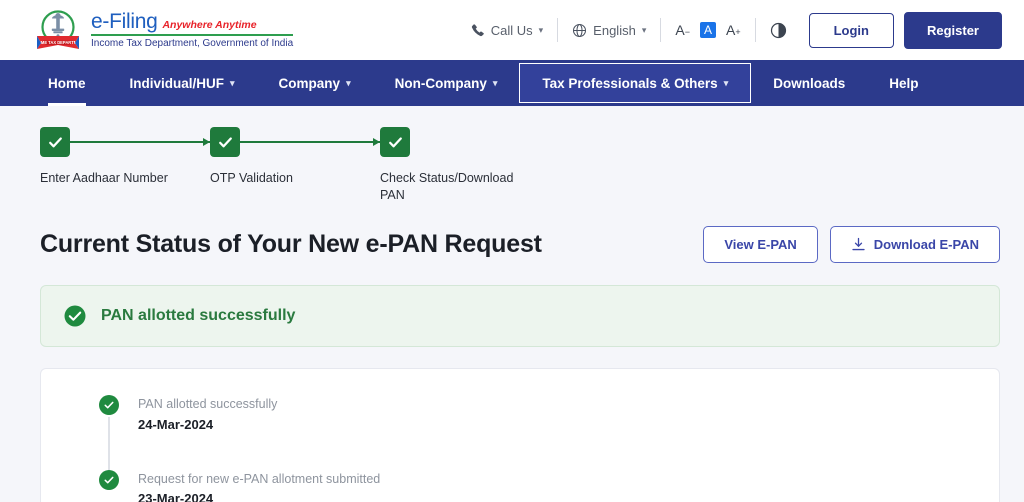 This screenshot has width=1024, height=502. I want to click on timeline-item-date: 24-Mar-2024, so click(176, 424).